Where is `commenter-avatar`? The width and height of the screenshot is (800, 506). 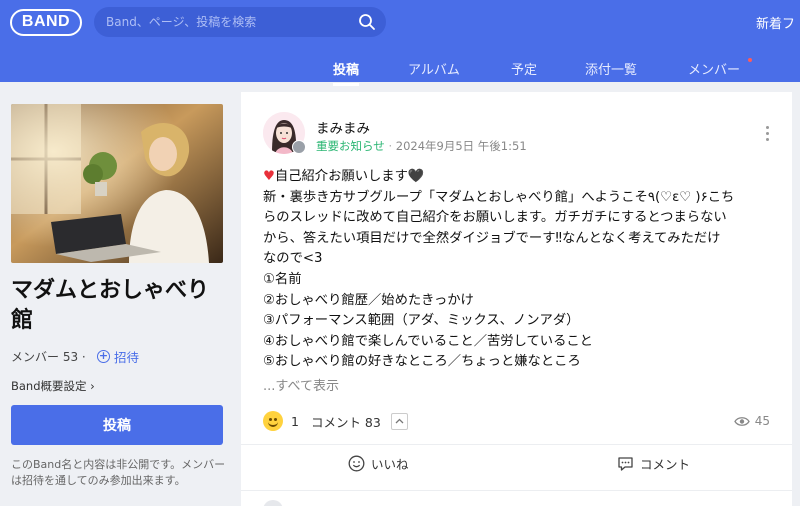 commenter-avatar is located at coordinates (273, 503).